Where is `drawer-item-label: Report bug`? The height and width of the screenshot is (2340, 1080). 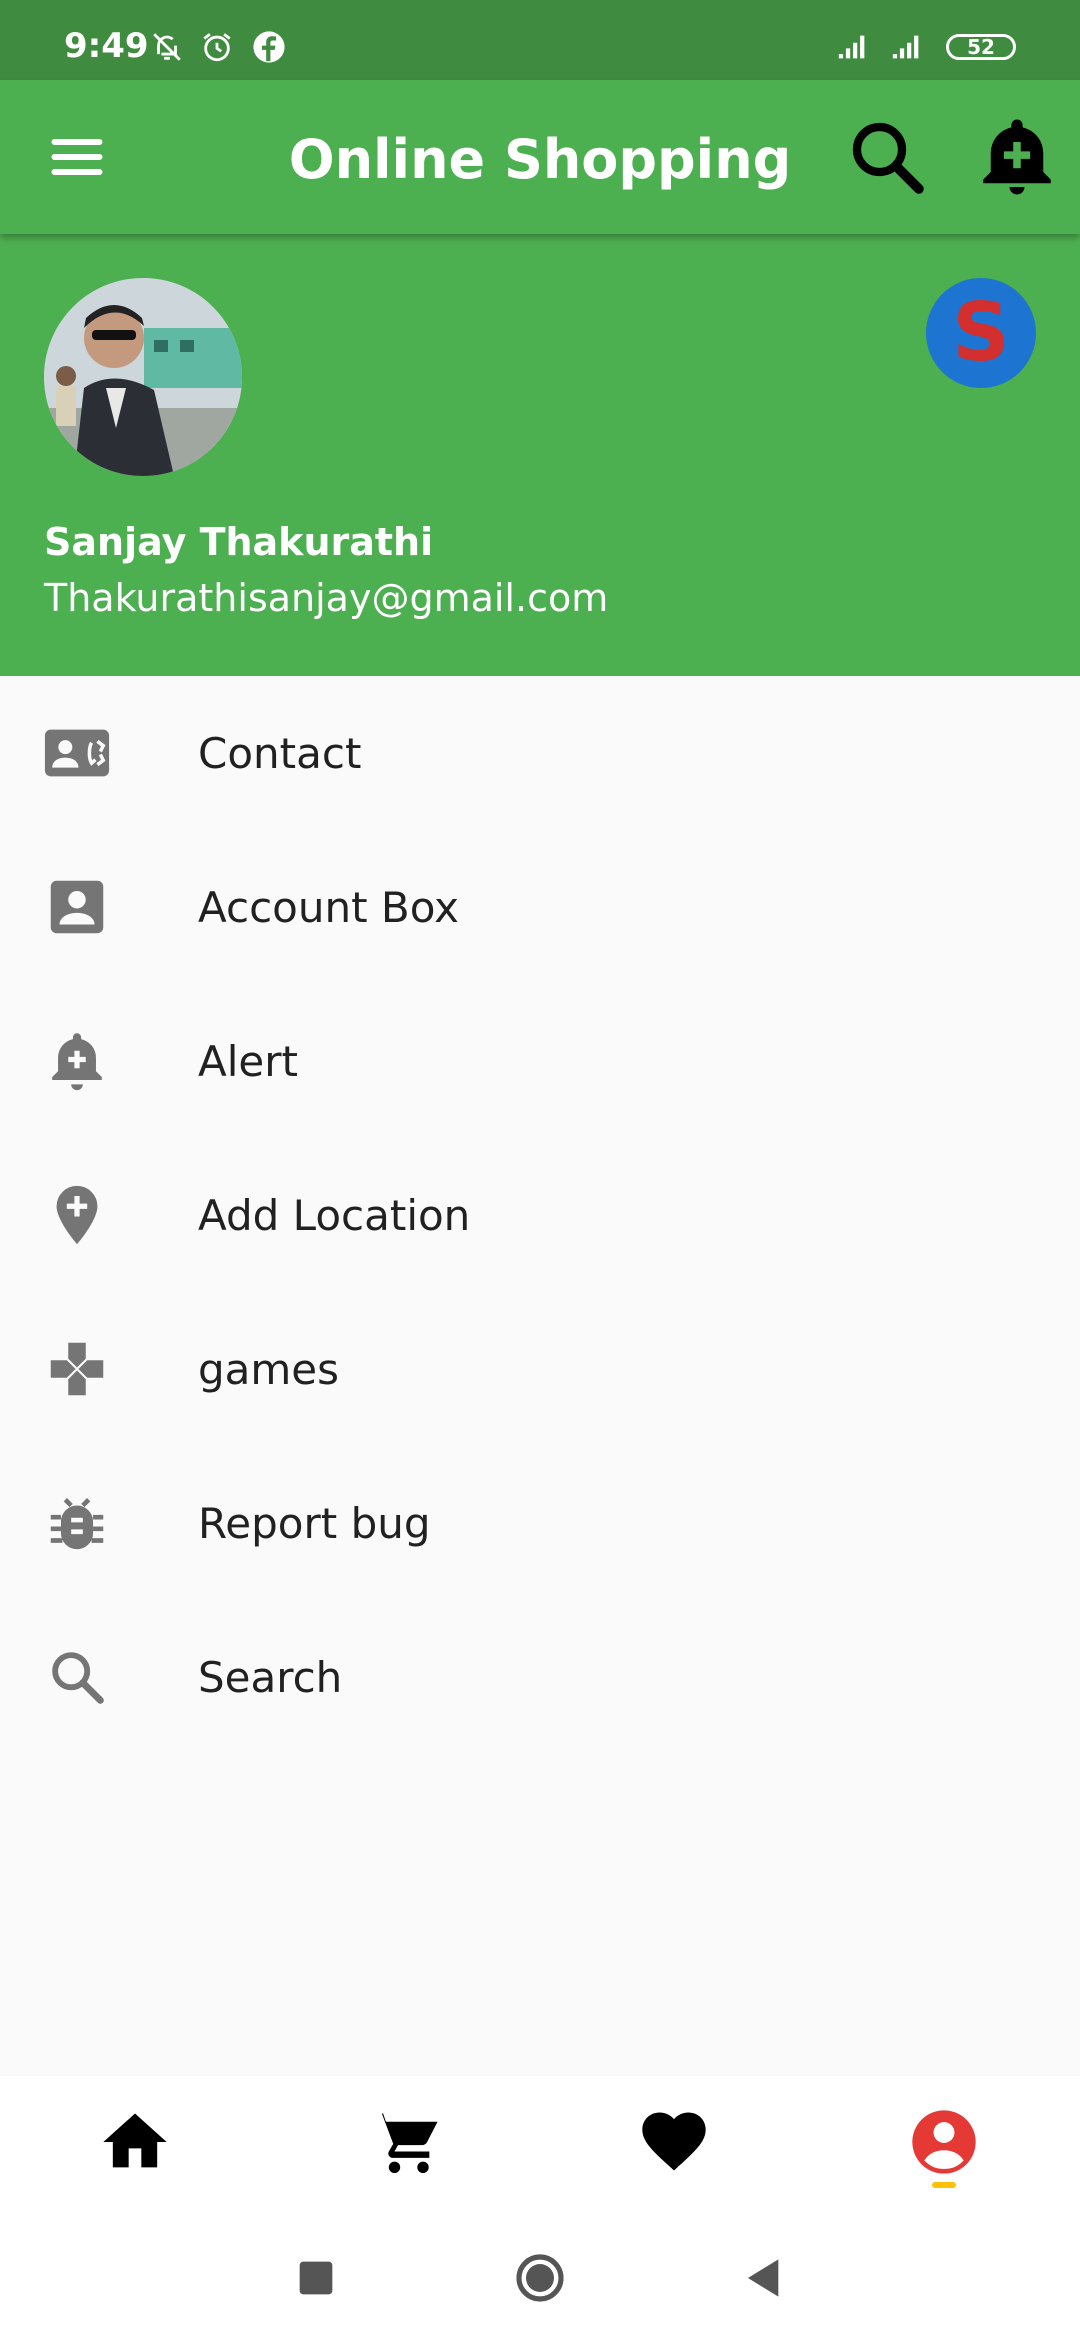
drawer-item-label: Report bug is located at coordinates (314, 1523).